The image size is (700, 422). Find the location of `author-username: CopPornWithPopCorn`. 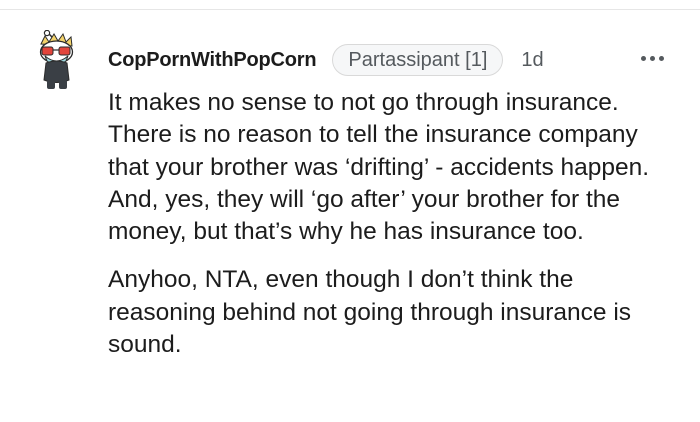

author-username: CopPornWithPopCorn is located at coordinates (212, 60).